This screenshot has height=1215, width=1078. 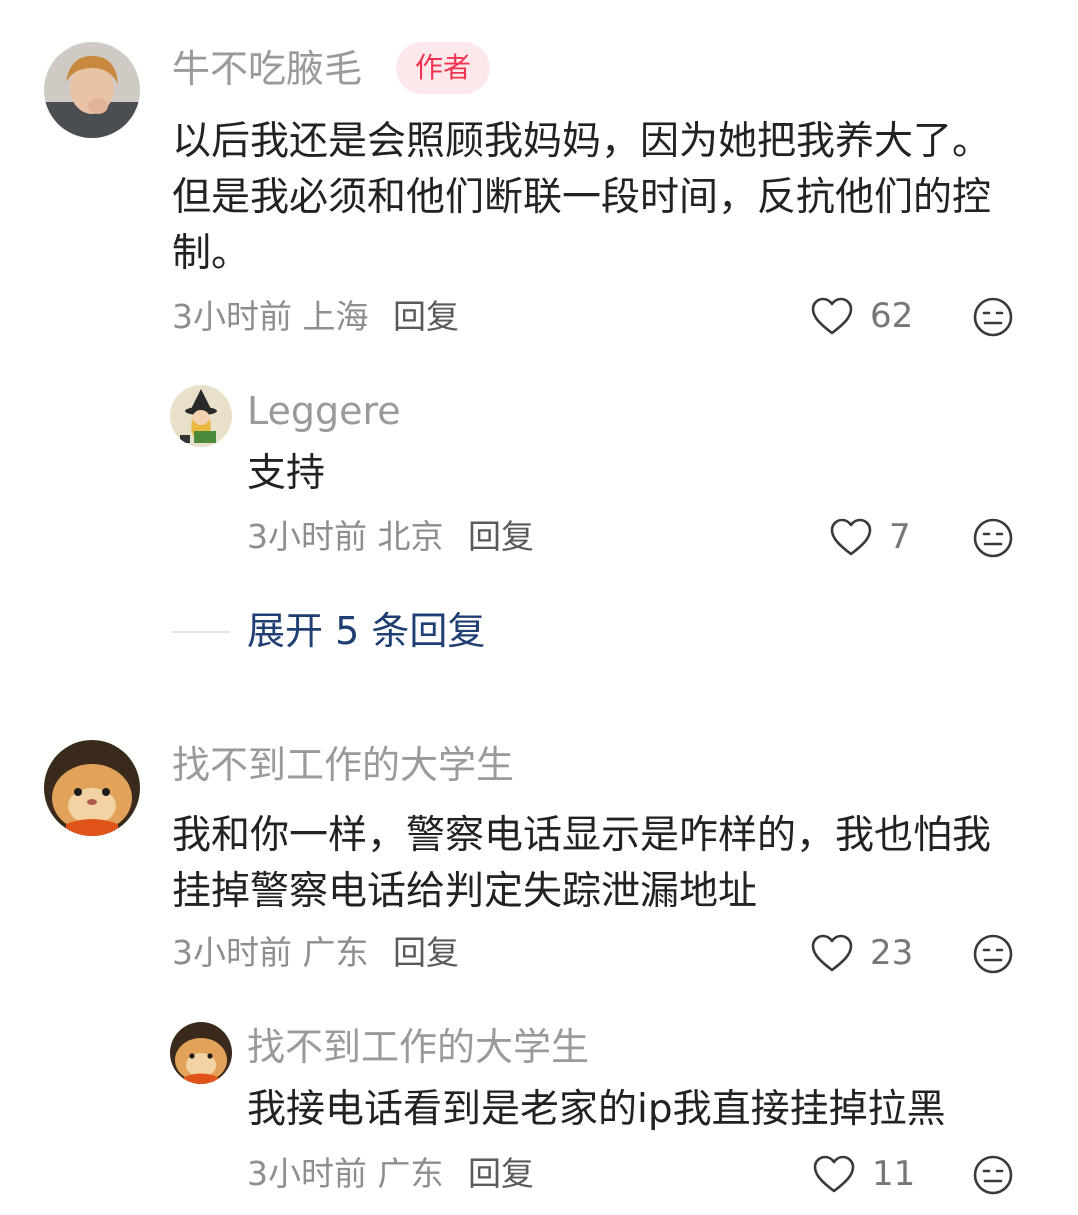 What do you see at coordinates (863, 1174) in the screenshot?
I see `like-button: 11` at bounding box center [863, 1174].